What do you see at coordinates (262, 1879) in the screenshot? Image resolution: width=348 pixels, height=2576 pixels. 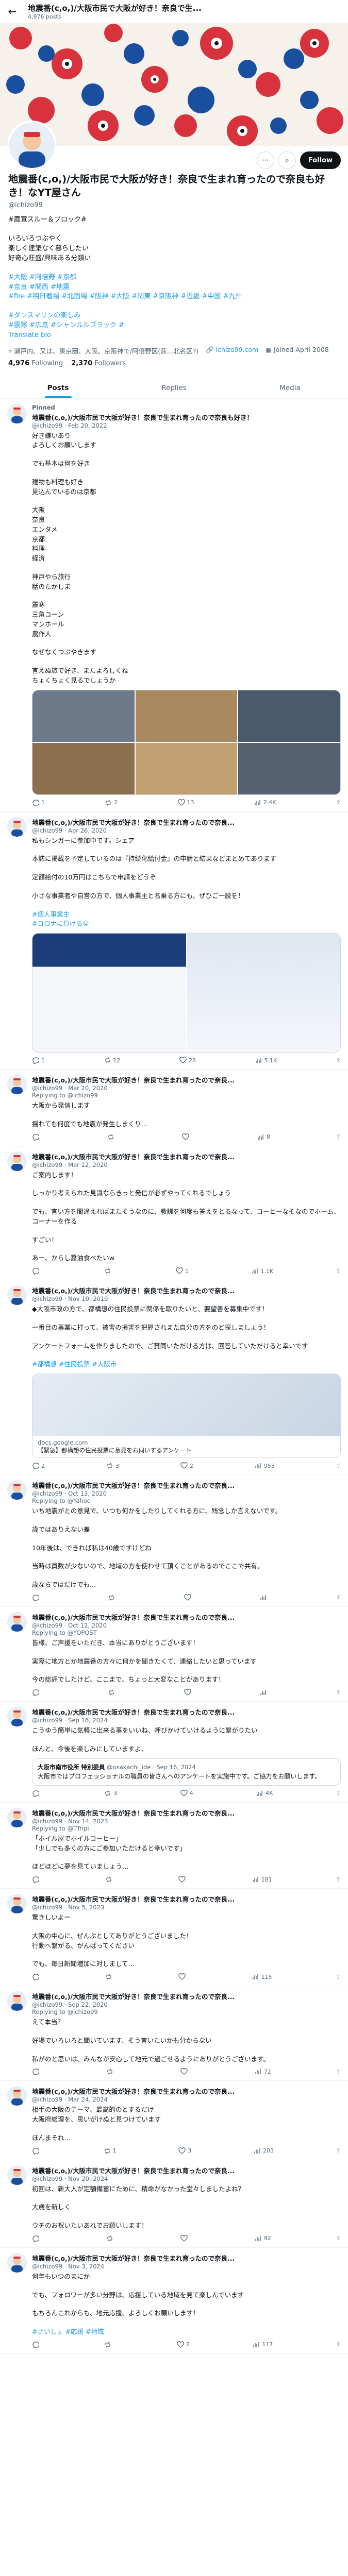 I see `views-button: 181` at bounding box center [262, 1879].